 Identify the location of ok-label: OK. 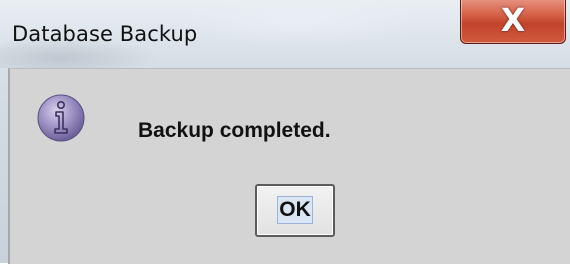
(295, 209).